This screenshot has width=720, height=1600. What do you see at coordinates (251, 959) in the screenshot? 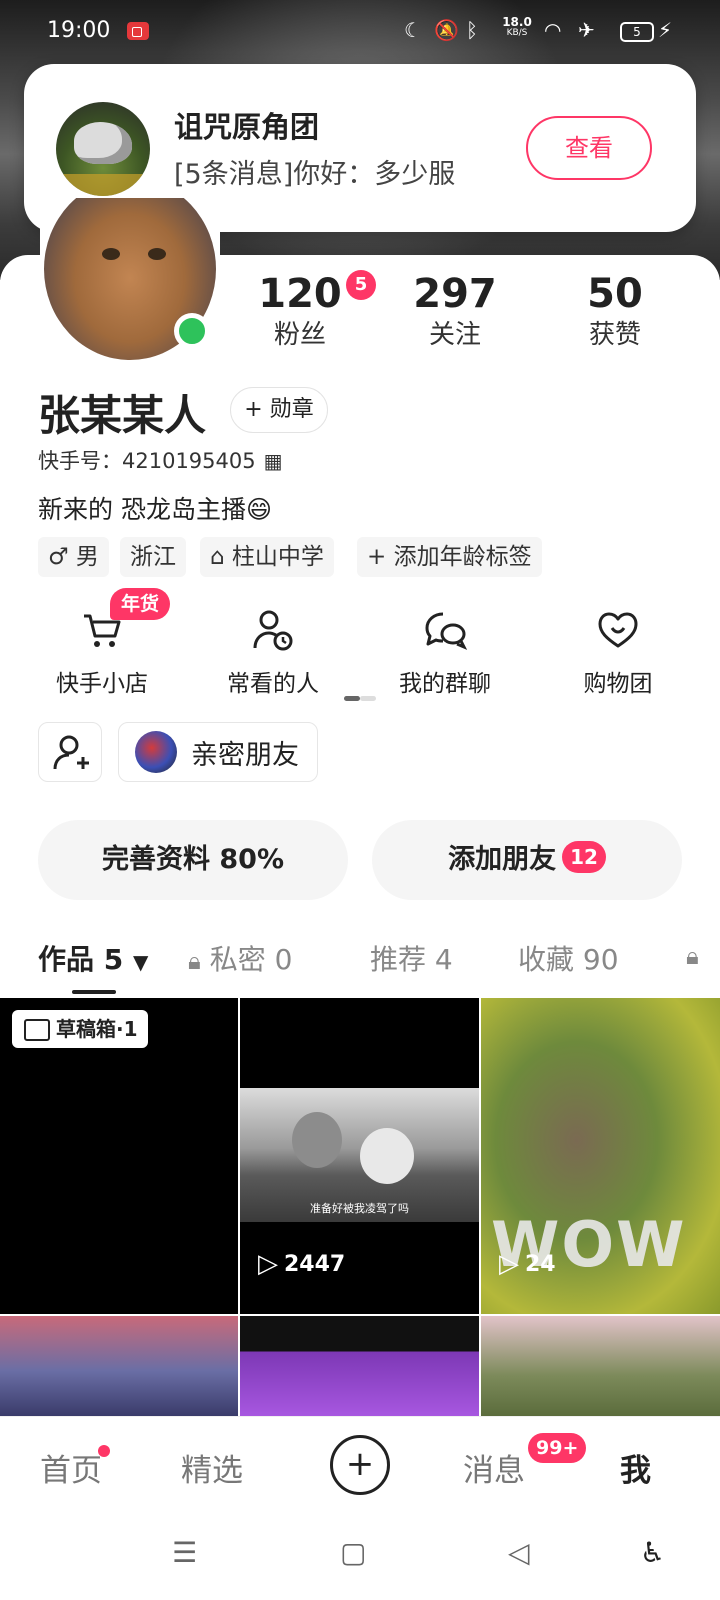
I see `tab-private-label: 私密 0` at bounding box center [251, 959].